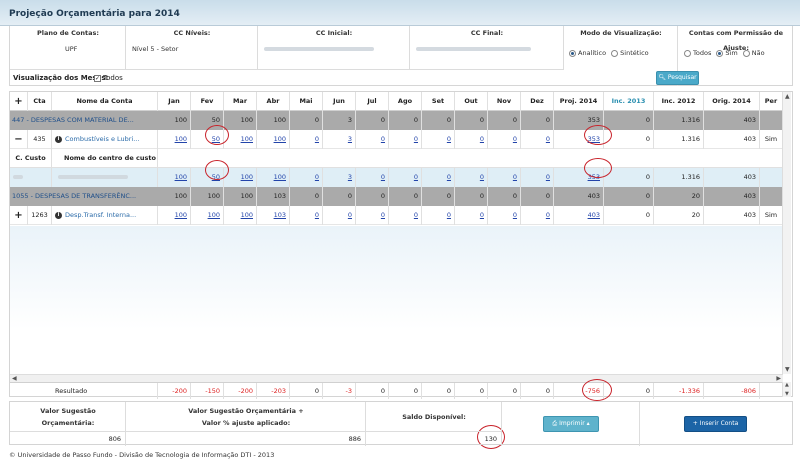  Describe the element at coordinates (334, 33) in the screenshot. I see `cc-inicial-label: CC Inicial:` at that location.